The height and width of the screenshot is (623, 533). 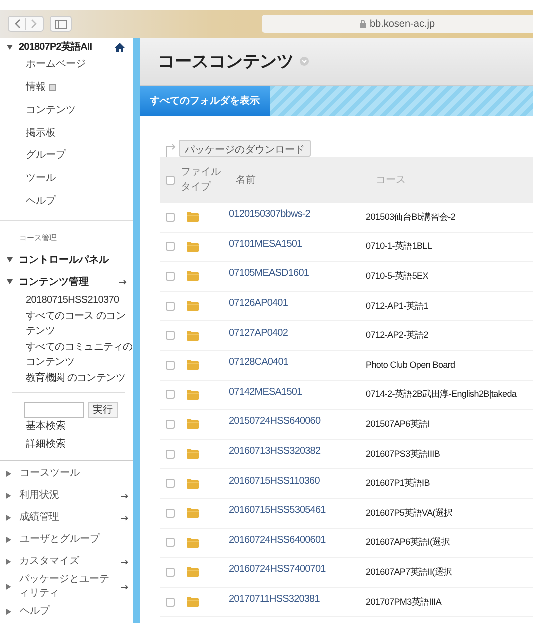 What do you see at coordinates (67, 562) in the screenshot?
I see `tool-menu-item: カスタマイズ` at bounding box center [67, 562].